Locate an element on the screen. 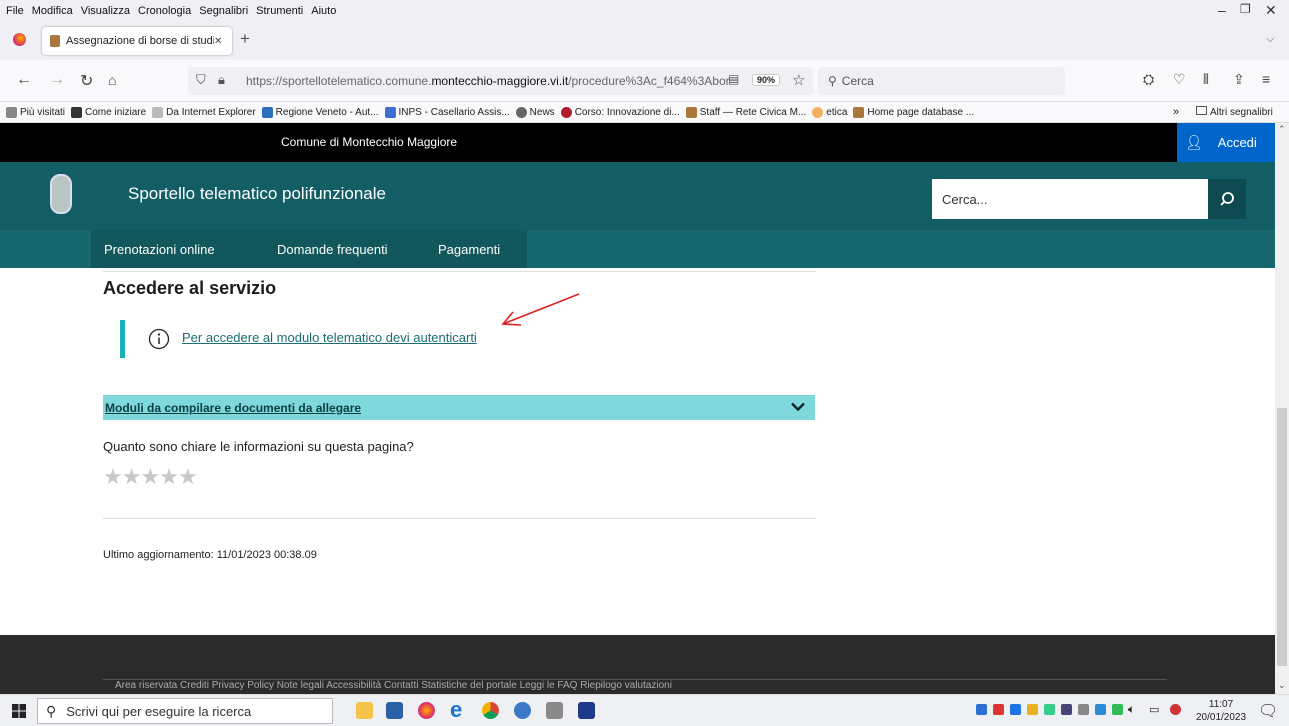  chevron-down-icon is located at coordinates (798, 407).